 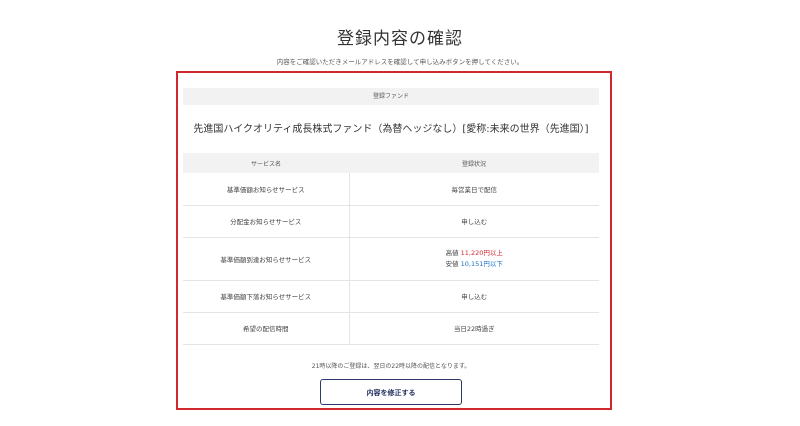 What do you see at coordinates (481, 252) in the screenshot?
I see `high-price-value: 11,220円以上` at bounding box center [481, 252].